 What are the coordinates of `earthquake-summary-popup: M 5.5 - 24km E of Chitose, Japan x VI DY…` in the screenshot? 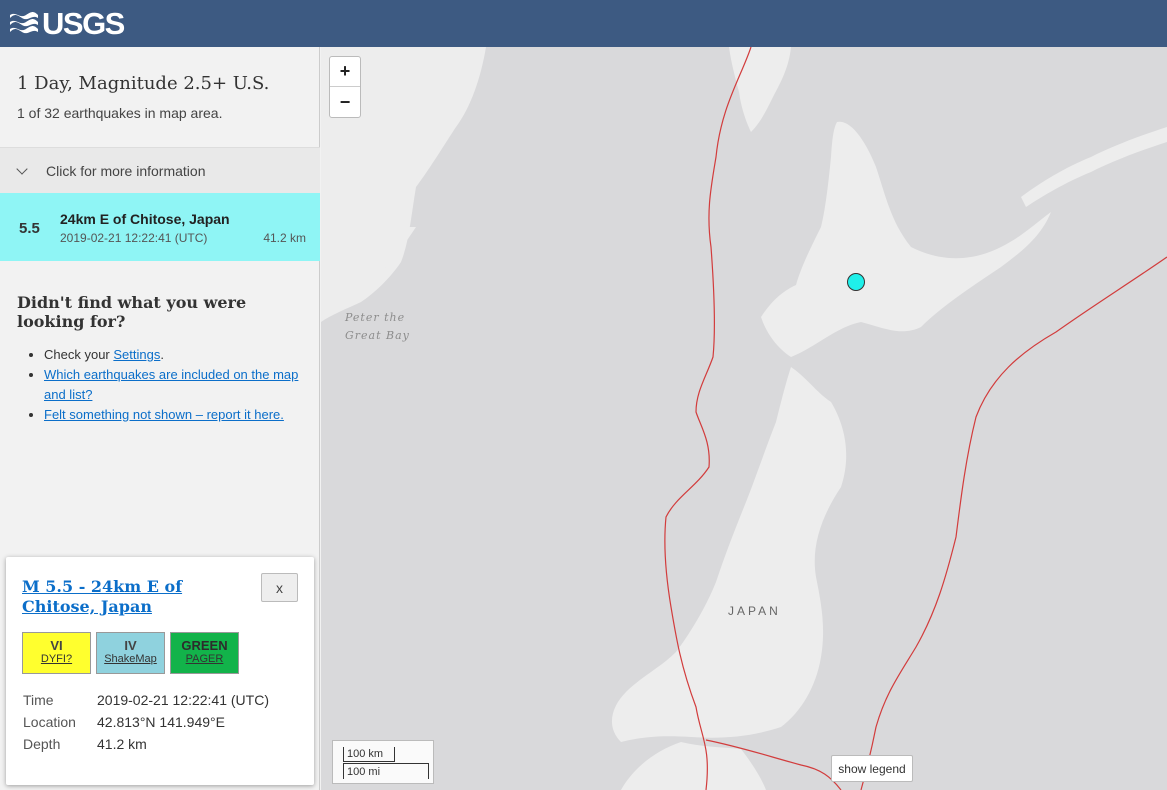 It's located at (160, 671).